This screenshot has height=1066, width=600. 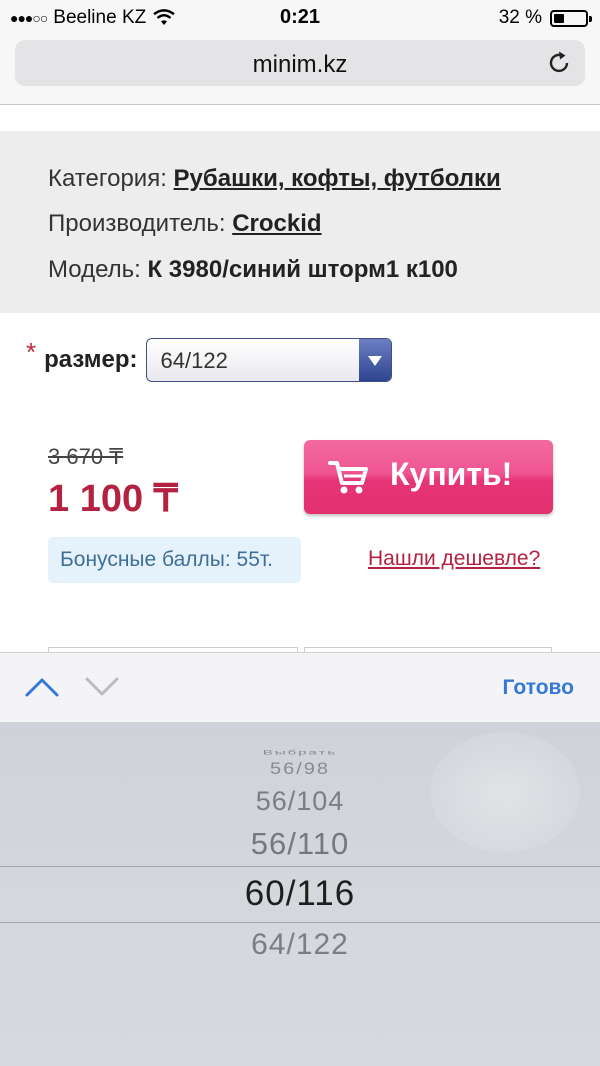 I want to click on model-label: Модель:, so click(x=94, y=269).